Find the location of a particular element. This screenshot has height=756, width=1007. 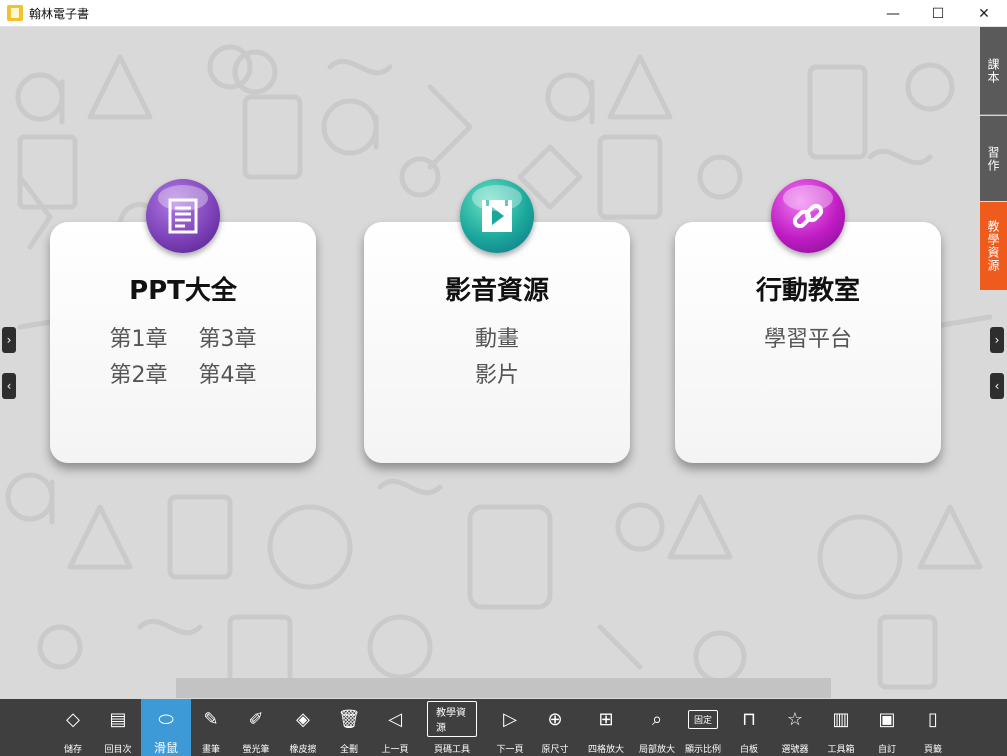

eraser-icon: ◈ is located at coordinates (303, 719).